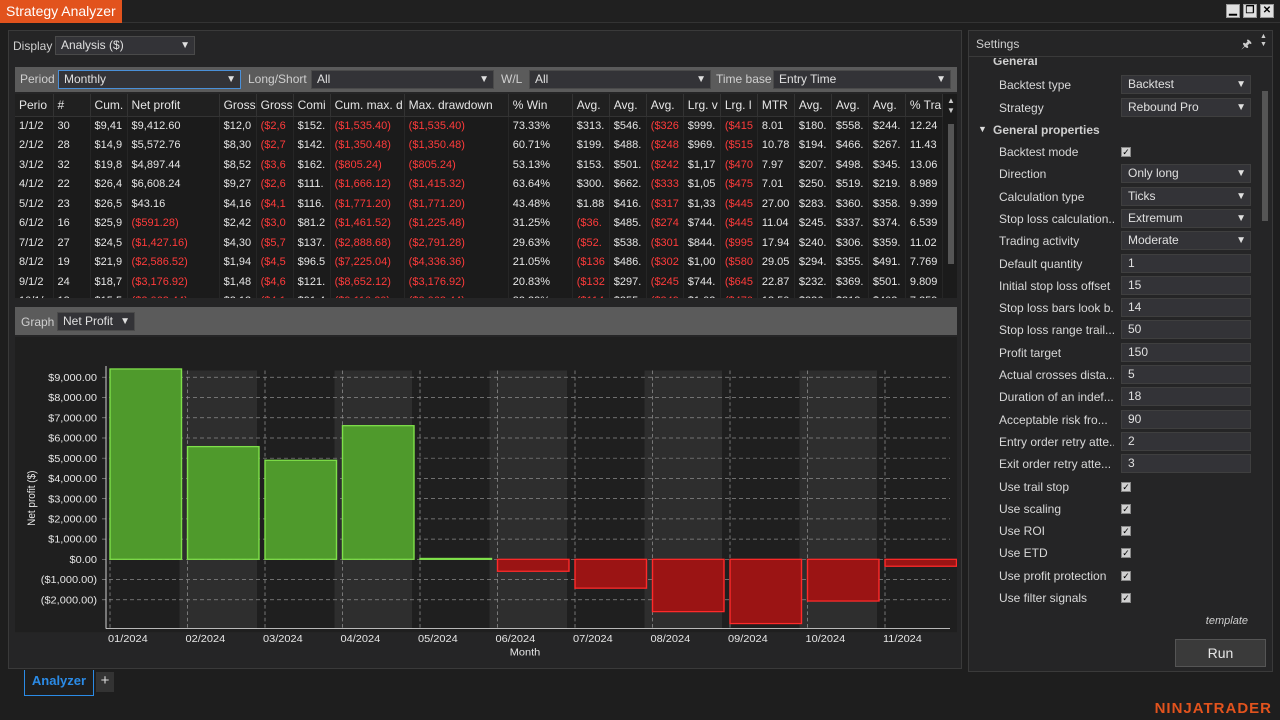  What do you see at coordinates (776, 105) in the screenshot?
I see `column-header: MTR` at bounding box center [776, 105].